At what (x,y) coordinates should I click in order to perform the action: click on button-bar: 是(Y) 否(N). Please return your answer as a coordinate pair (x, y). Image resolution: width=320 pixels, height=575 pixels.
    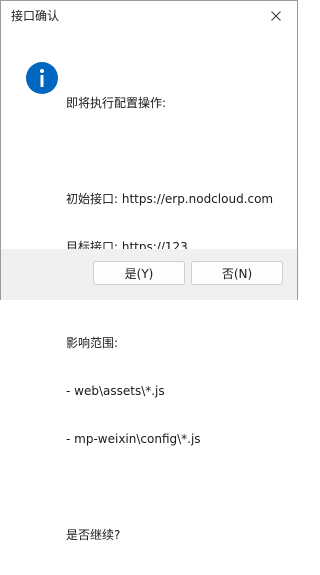
    Looking at the image, I should click on (149, 274).